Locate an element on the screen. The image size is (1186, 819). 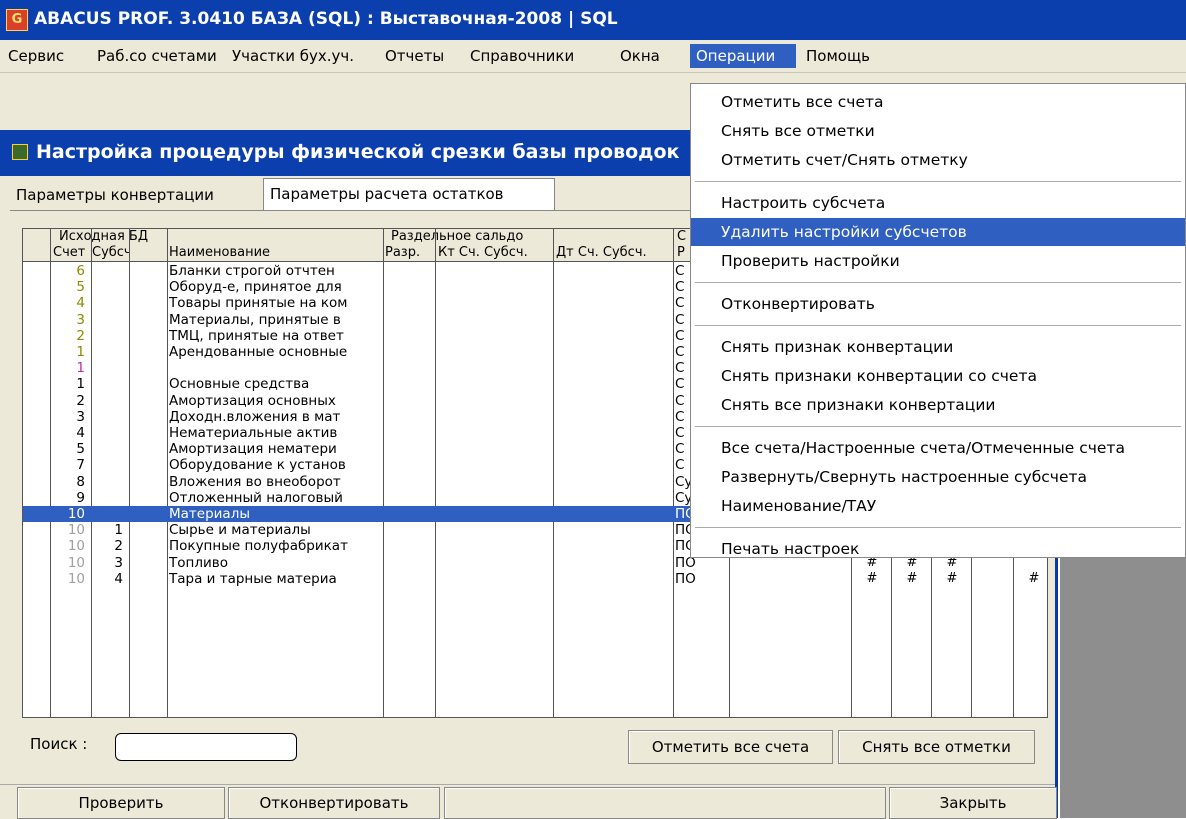
menu-item: Отметить все счета is located at coordinates (938, 102).